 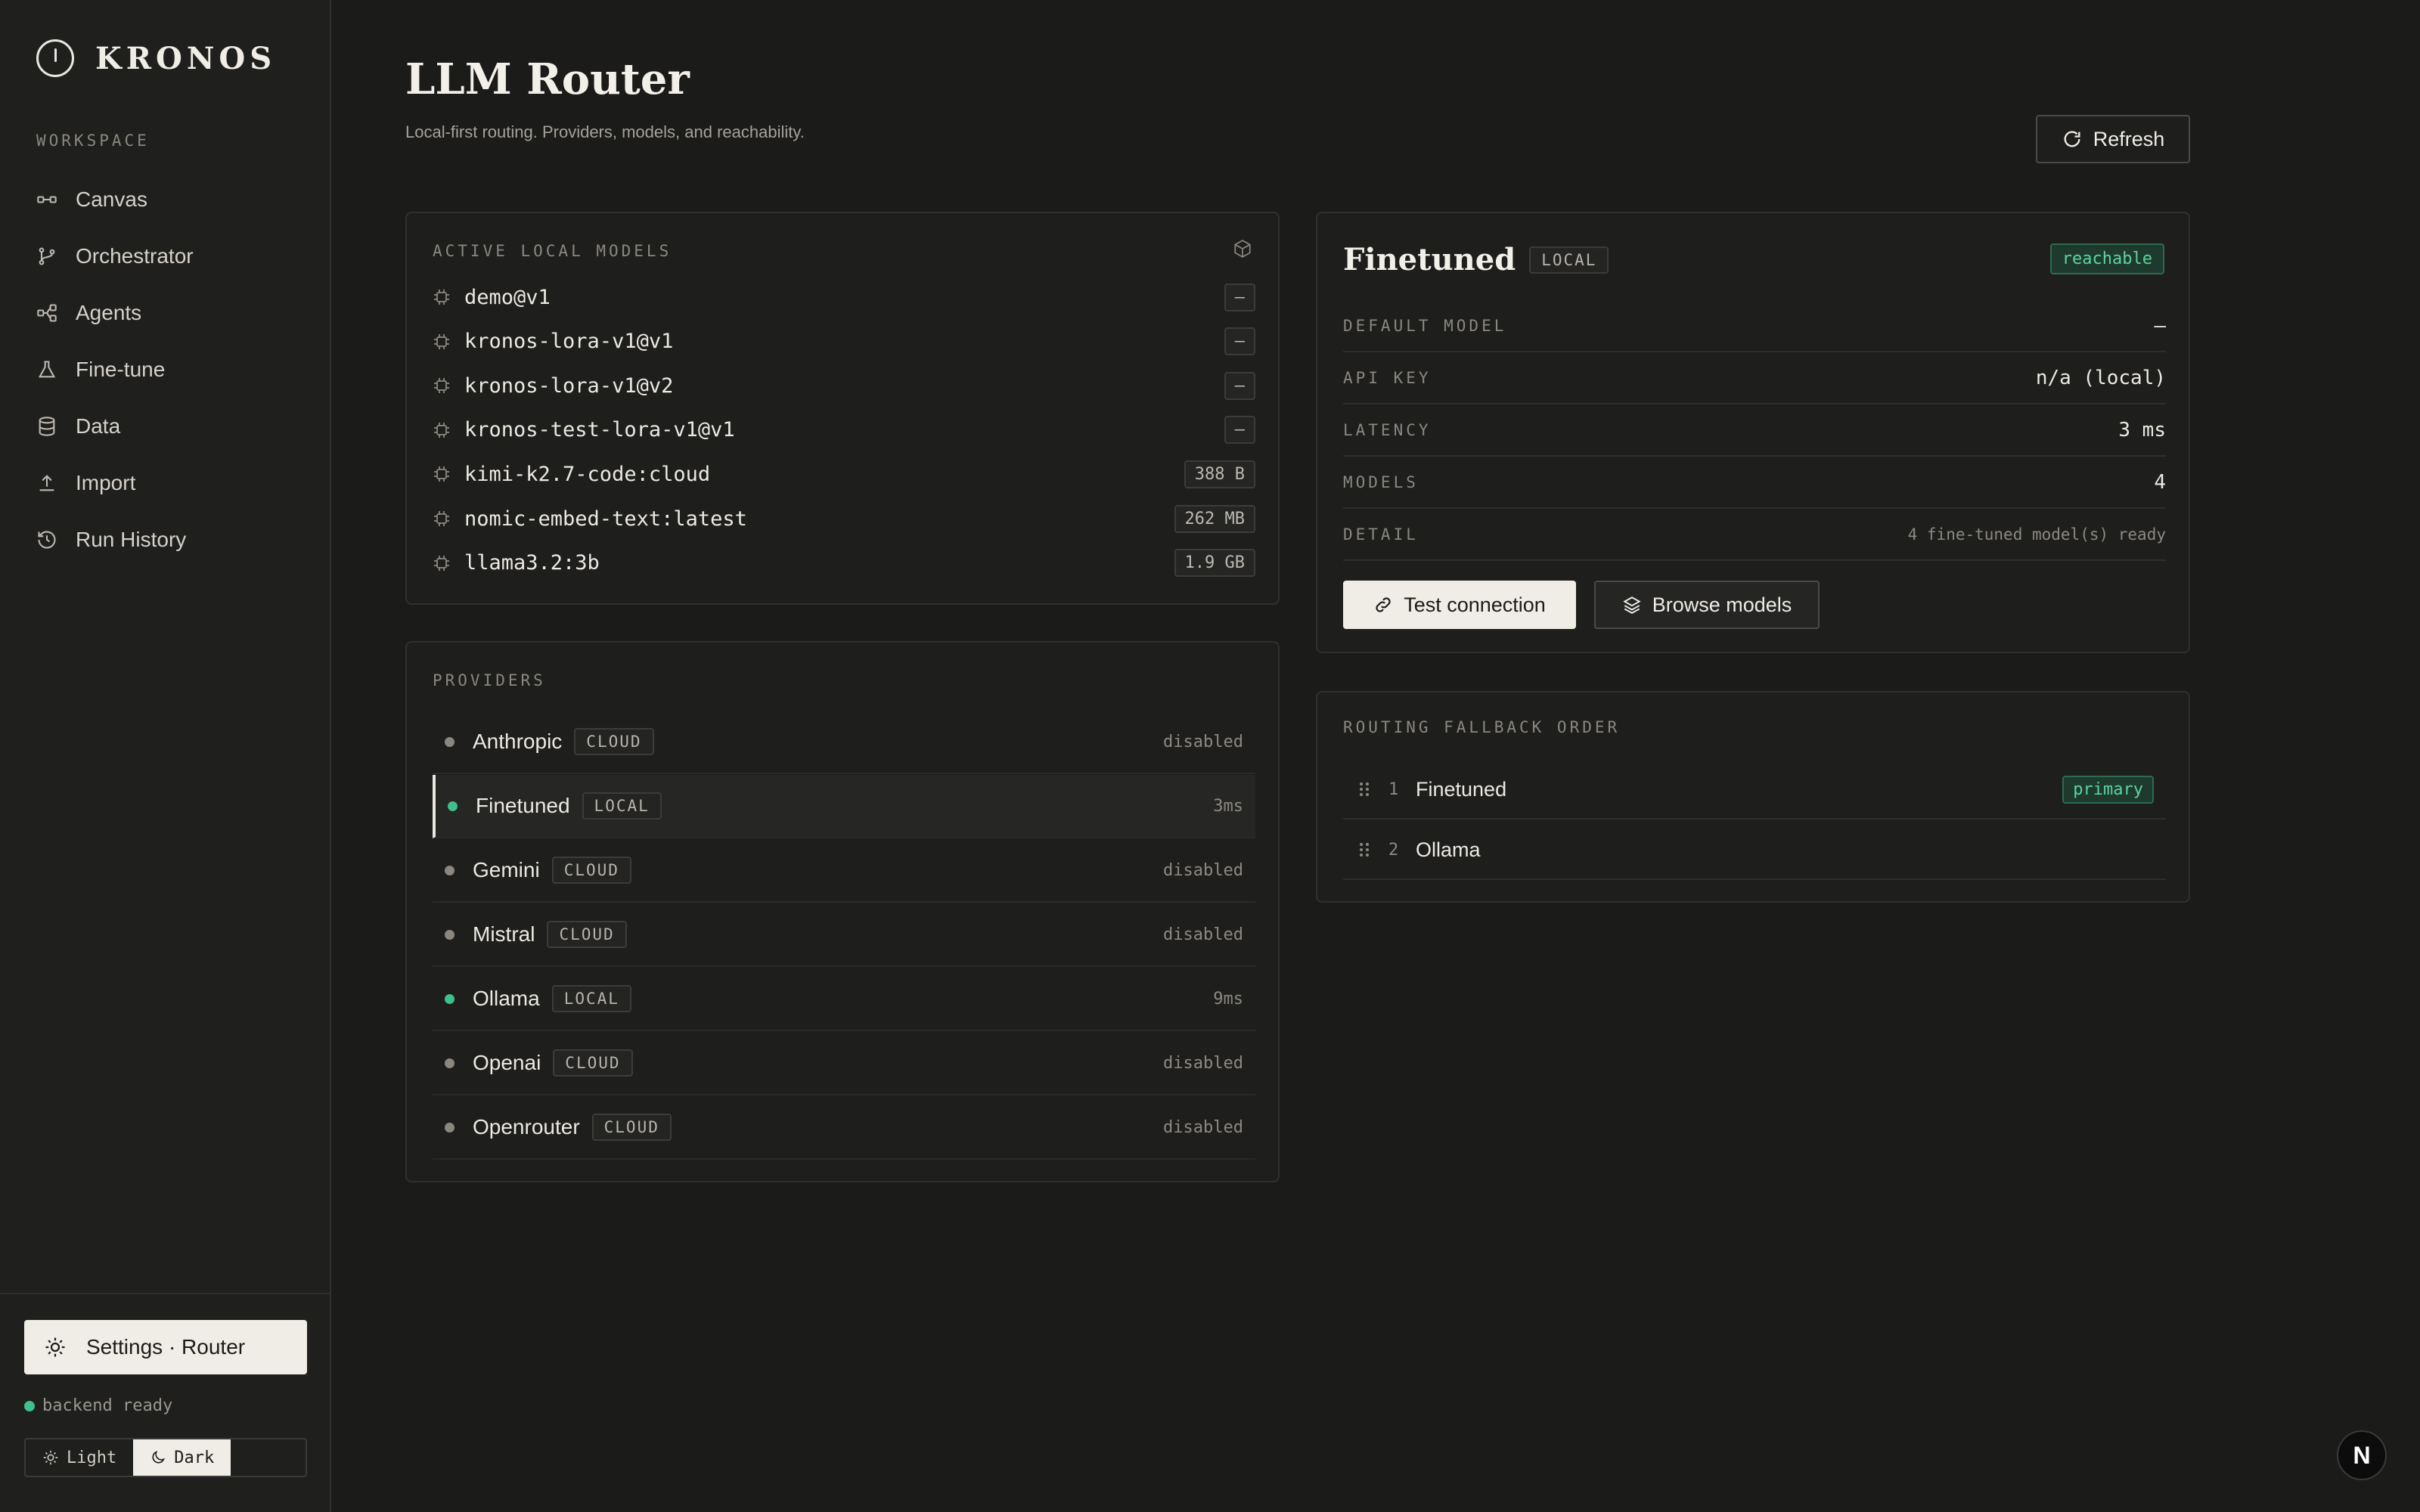 I want to click on routing-row: 1 Finetuned primary, so click(x=1754, y=791).